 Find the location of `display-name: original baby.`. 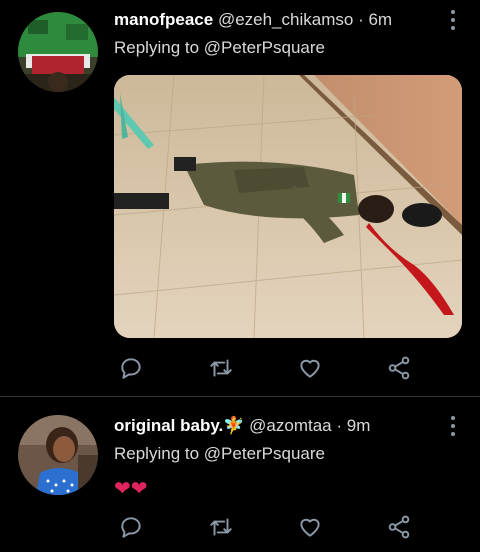

display-name: original baby. is located at coordinates (168, 425).